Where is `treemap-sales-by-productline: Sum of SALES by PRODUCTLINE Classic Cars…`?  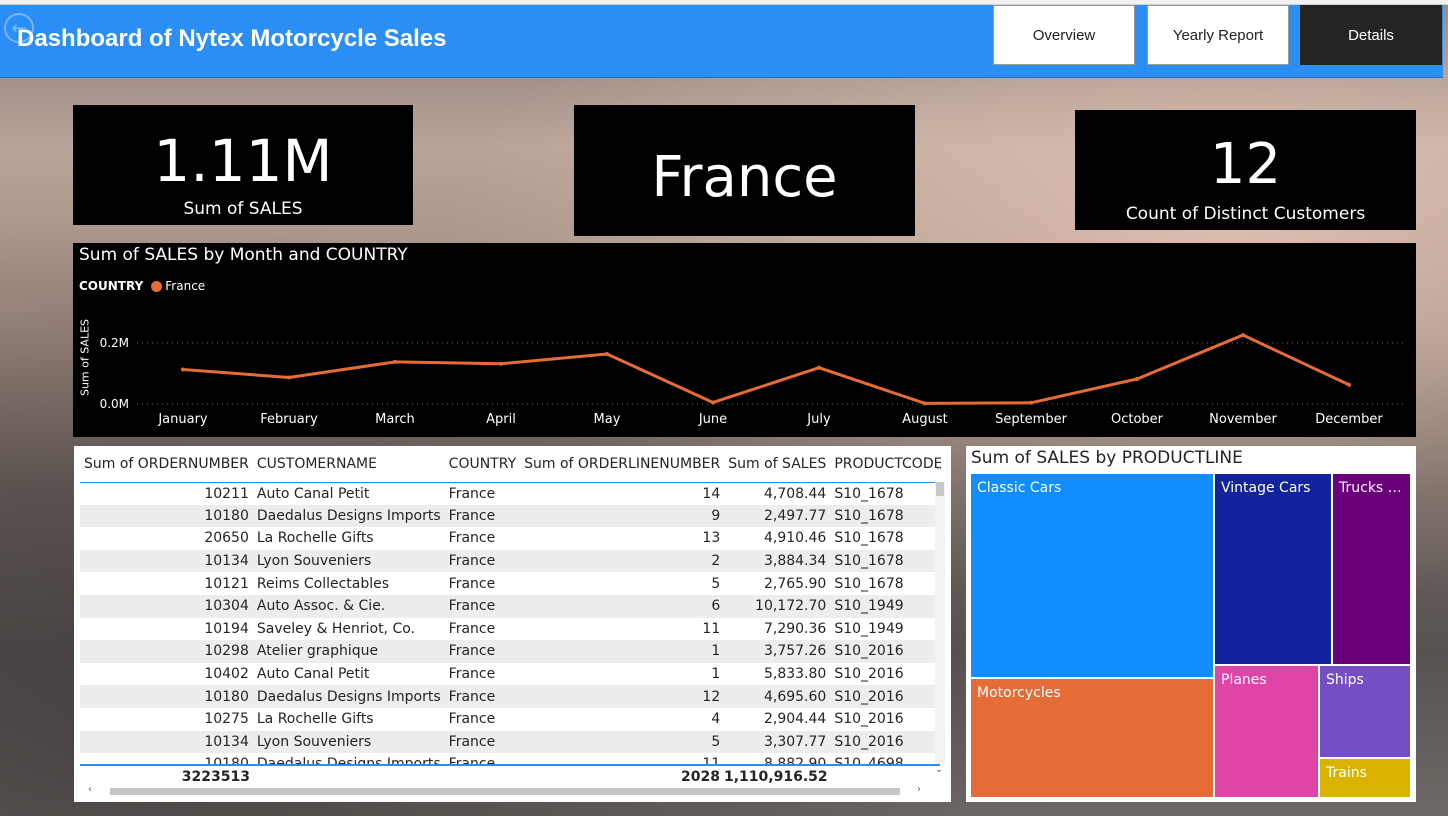
treemap-sales-by-productline: Sum of SALES by PRODUCTLINE Classic Cars… is located at coordinates (1191, 624).